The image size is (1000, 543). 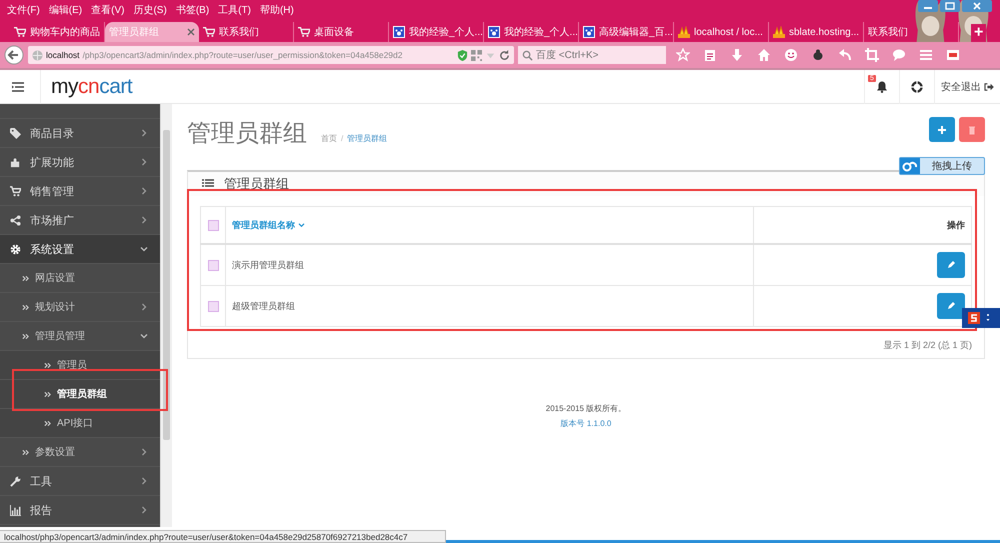 What do you see at coordinates (15, 162) in the screenshot?
I see `puzzle-icon` at bounding box center [15, 162].